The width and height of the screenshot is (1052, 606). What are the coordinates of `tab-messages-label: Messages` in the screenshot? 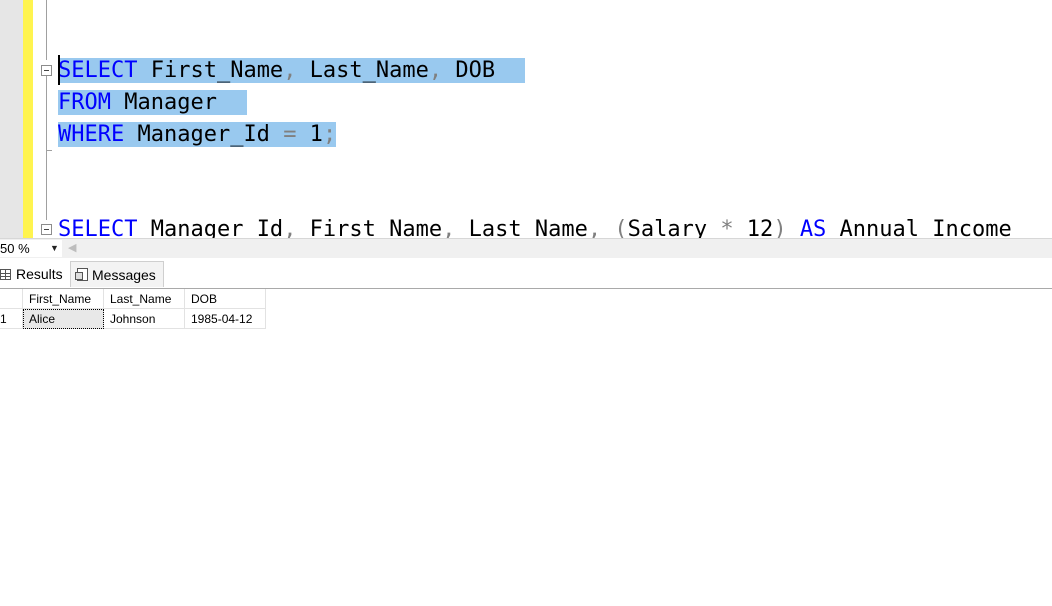 It's located at (124, 274).